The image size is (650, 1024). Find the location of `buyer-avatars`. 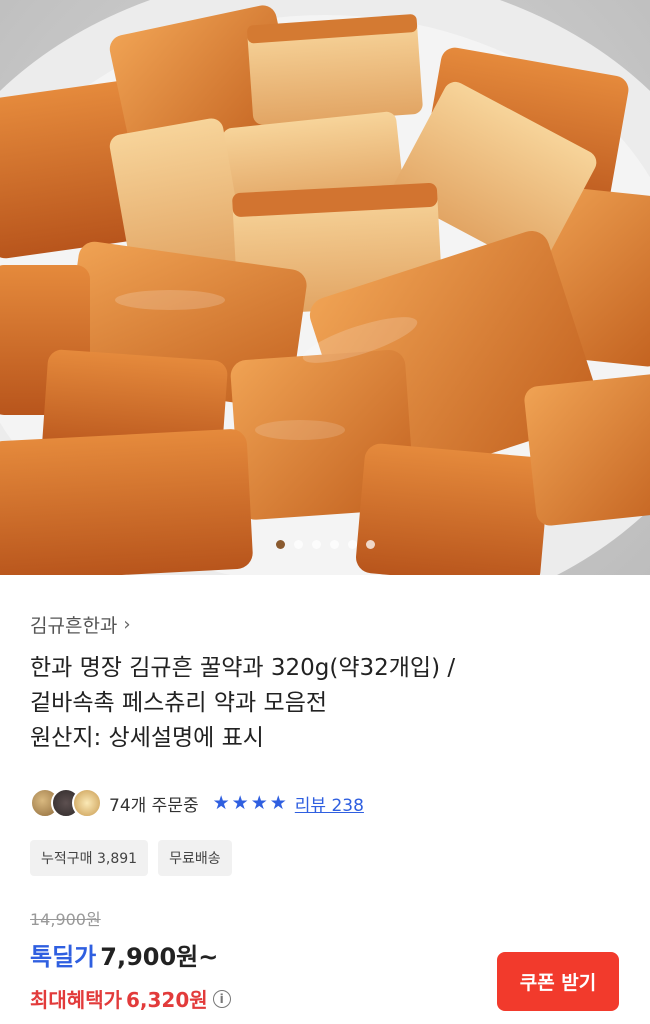

buyer-avatars is located at coordinates (66, 803).